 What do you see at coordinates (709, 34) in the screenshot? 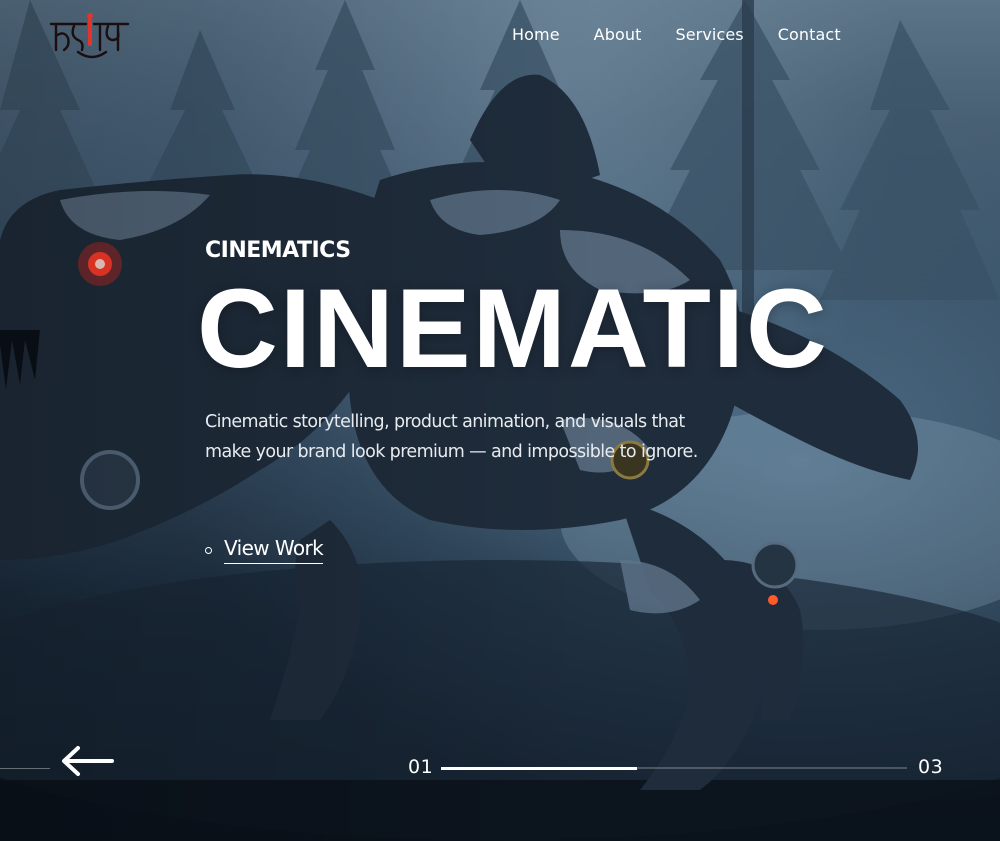
I see `nav-item-services: Services` at bounding box center [709, 34].